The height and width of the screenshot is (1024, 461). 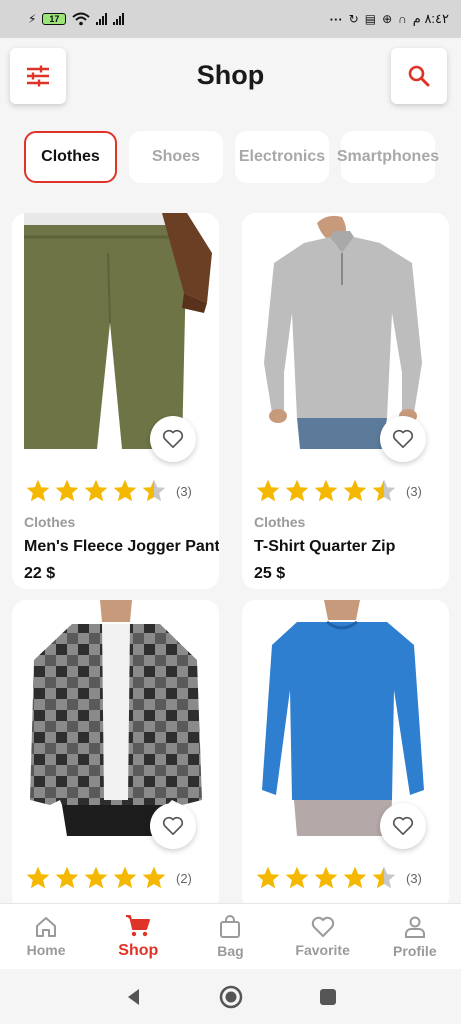 What do you see at coordinates (46, 926) in the screenshot?
I see `home-icon` at bounding box center [46, 926].